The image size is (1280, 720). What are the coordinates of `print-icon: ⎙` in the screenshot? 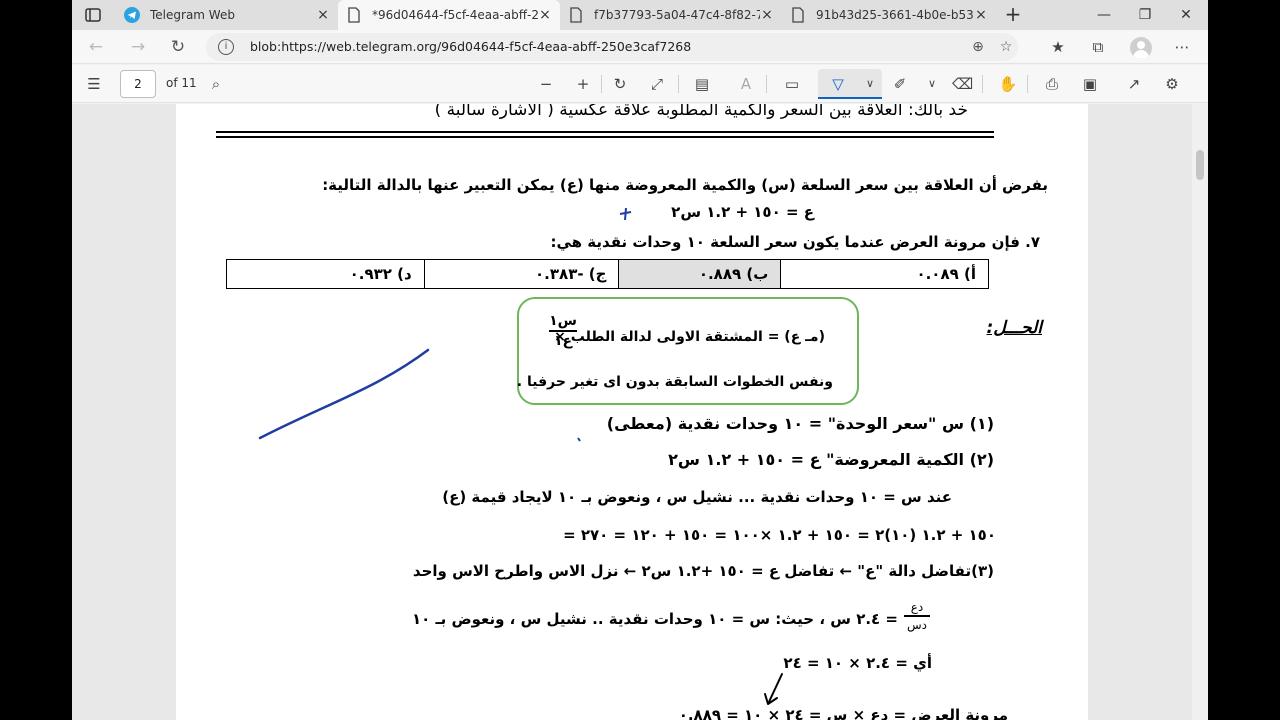 It's located at (1052, 84).